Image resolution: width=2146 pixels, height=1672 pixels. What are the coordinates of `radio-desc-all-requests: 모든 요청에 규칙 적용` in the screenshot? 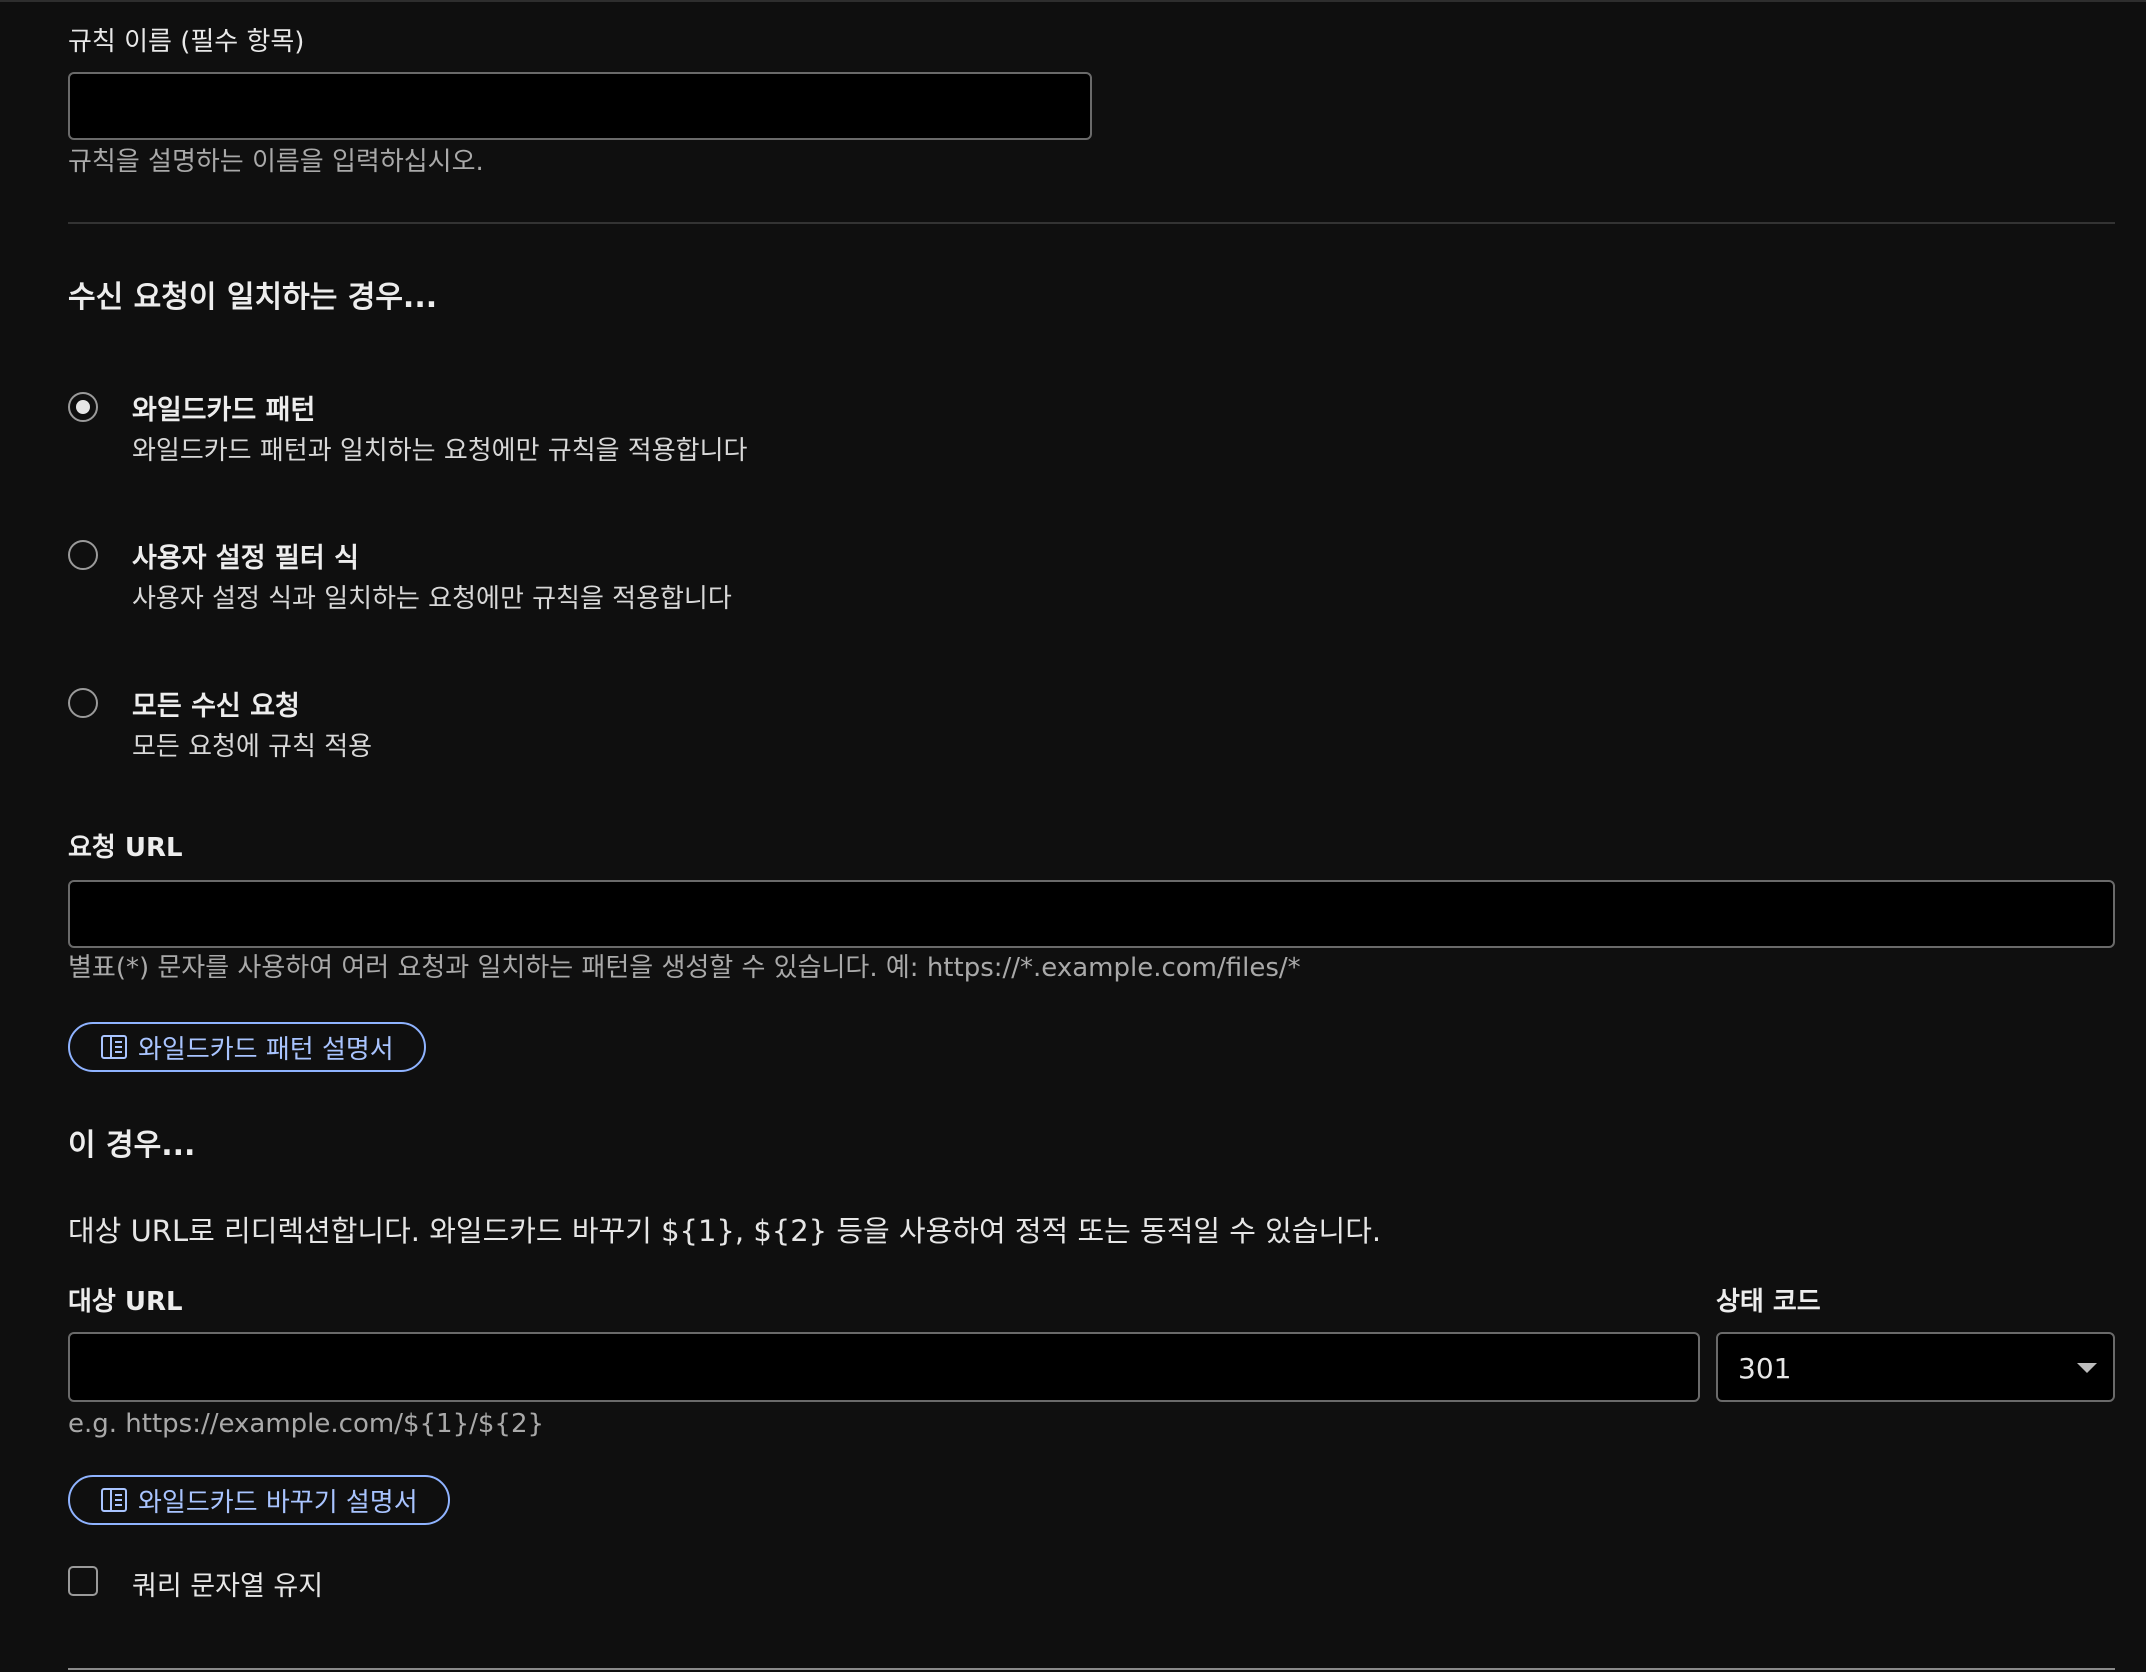 It's located at (252, 747).